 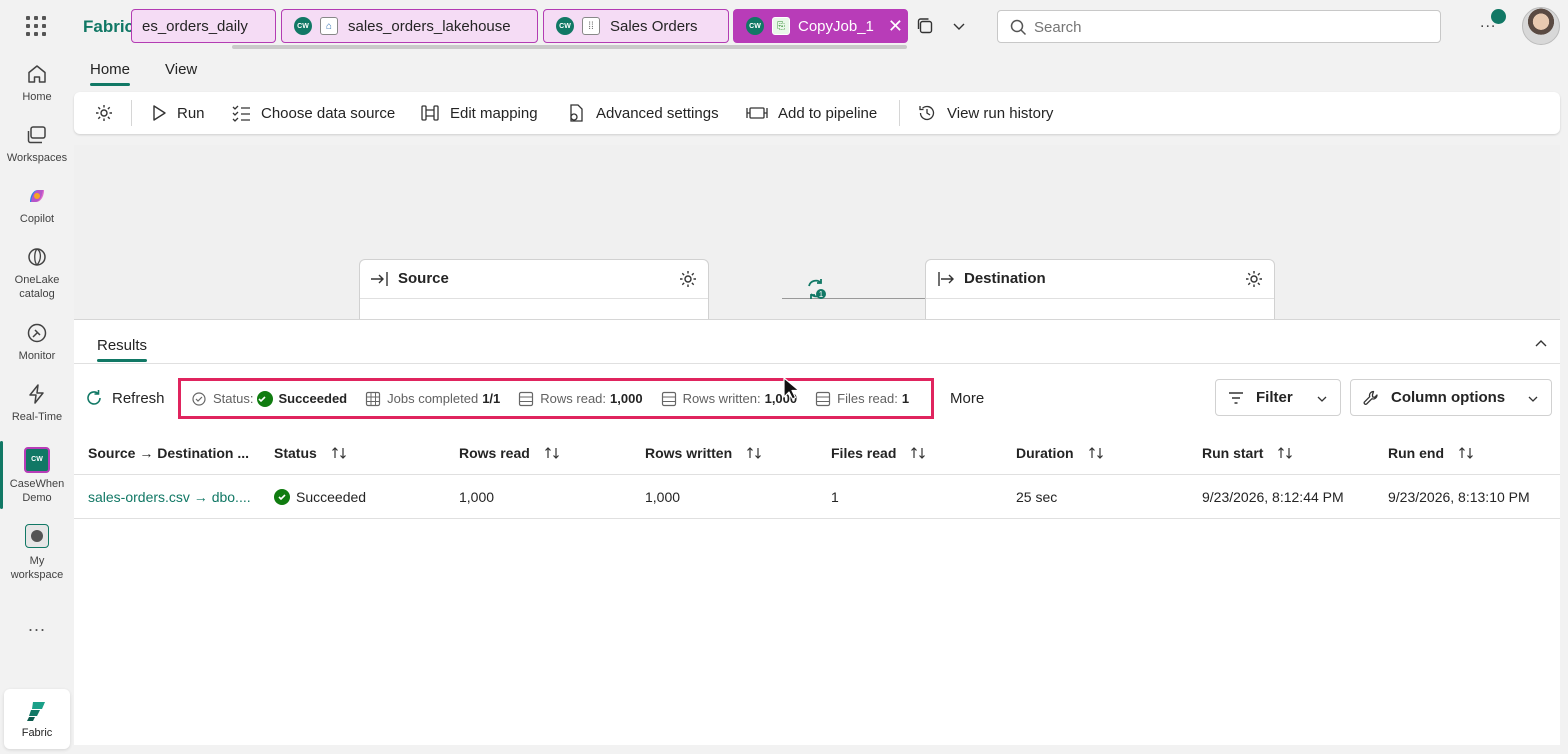 I want to click on rail-label: OneLake, so click(x=37, y=280).